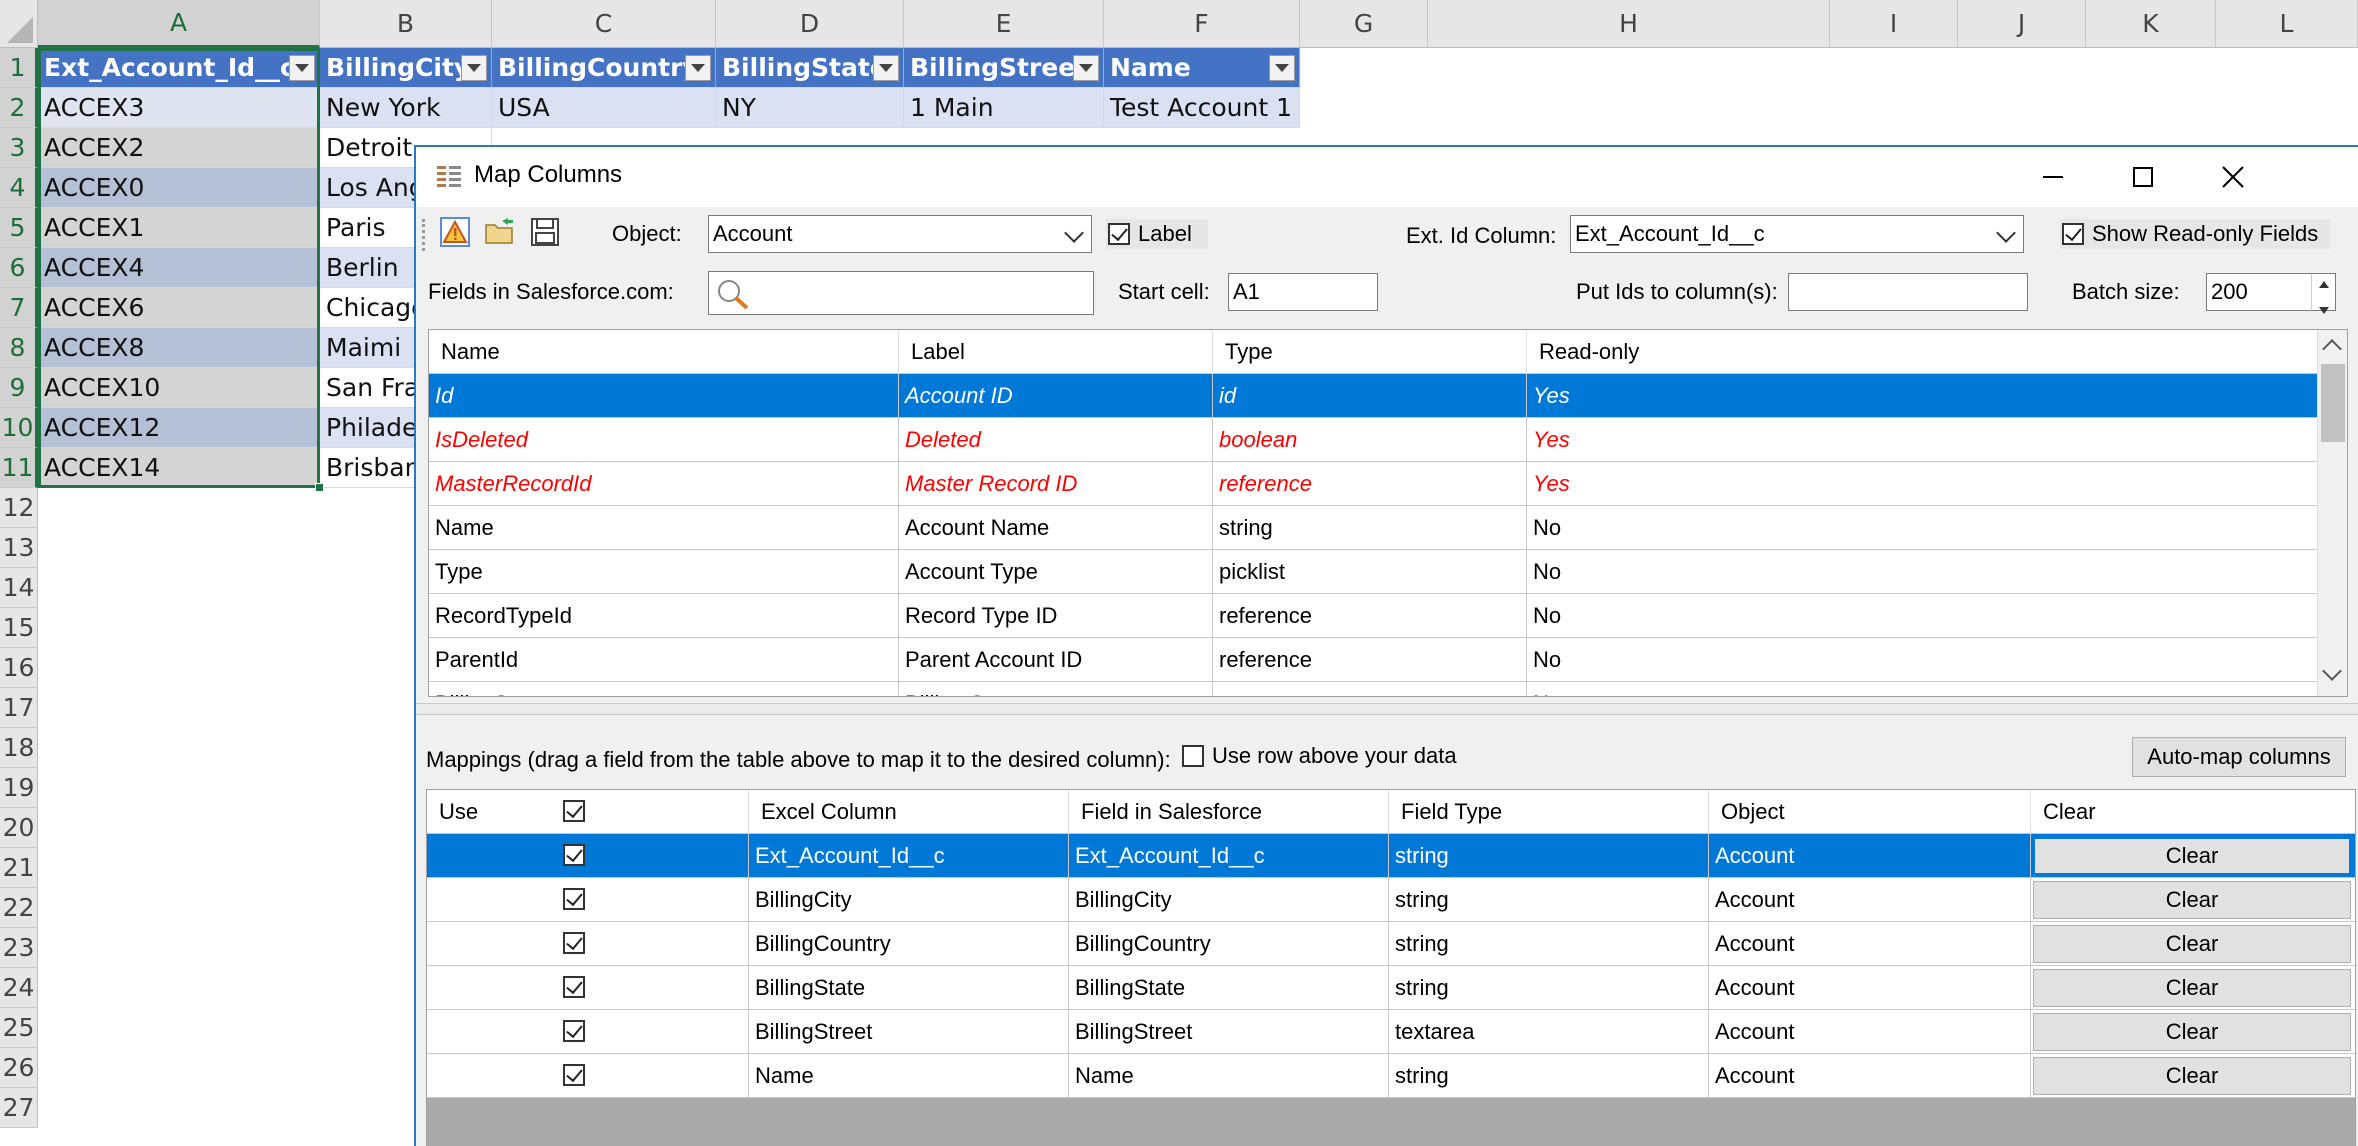 The width and height of the screenshot is (2358, 1146). What do you see at coordinates (604, 68) in the screenshot?
I see `table-header-cell: BillingCountry` at bounding box center [604, 68].